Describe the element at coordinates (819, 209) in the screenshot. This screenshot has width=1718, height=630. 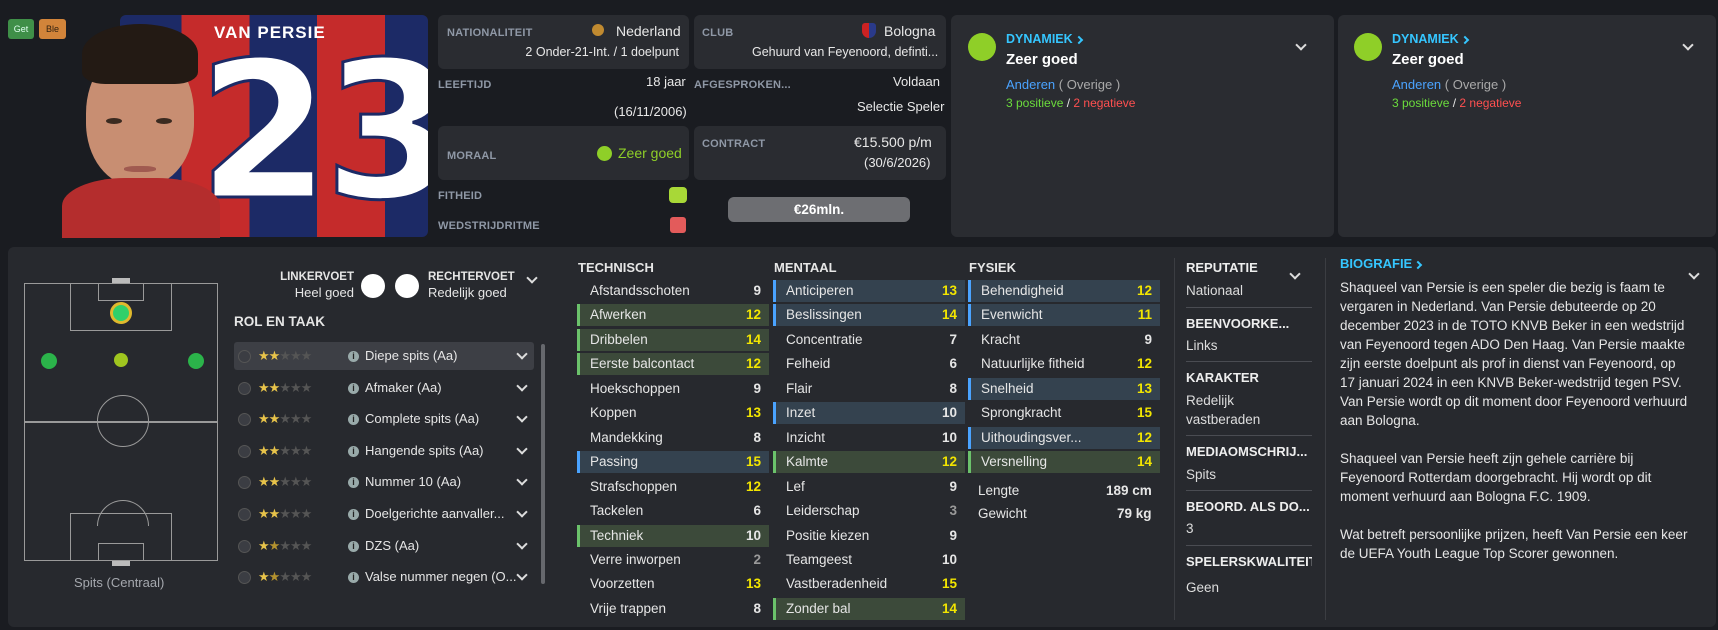
I see `value-tag: €26mln.` at that location.